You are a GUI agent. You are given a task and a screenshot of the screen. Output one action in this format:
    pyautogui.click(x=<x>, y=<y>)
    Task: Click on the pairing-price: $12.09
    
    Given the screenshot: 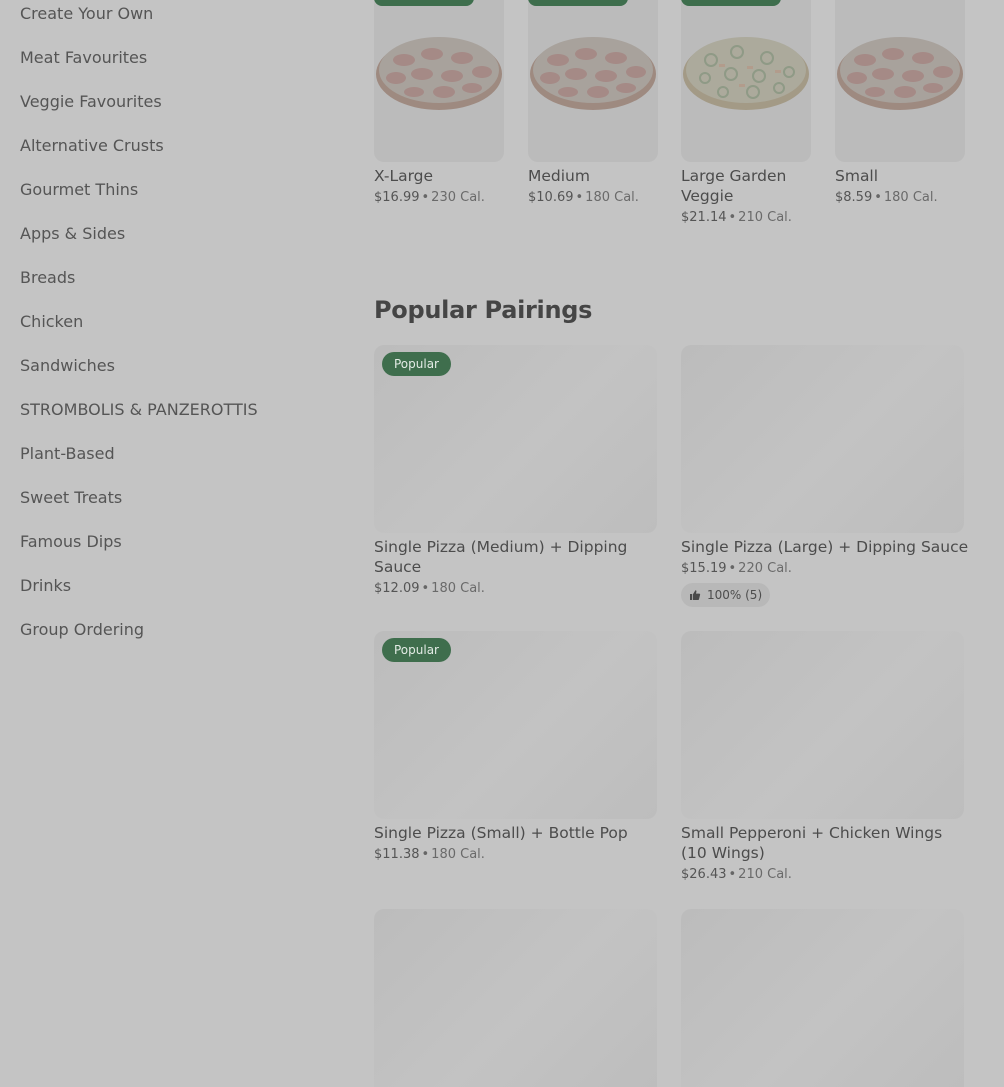 What is the action you would take?
    pyautogui.click(x=397, y=588)
    